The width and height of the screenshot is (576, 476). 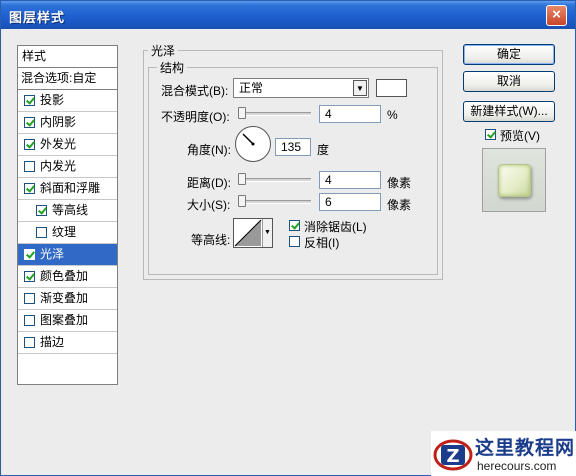 What do you see at coordinates (294, 225) in the screenshot?
I see `anti-alias-check-icon` at bounding box center [294, 225].